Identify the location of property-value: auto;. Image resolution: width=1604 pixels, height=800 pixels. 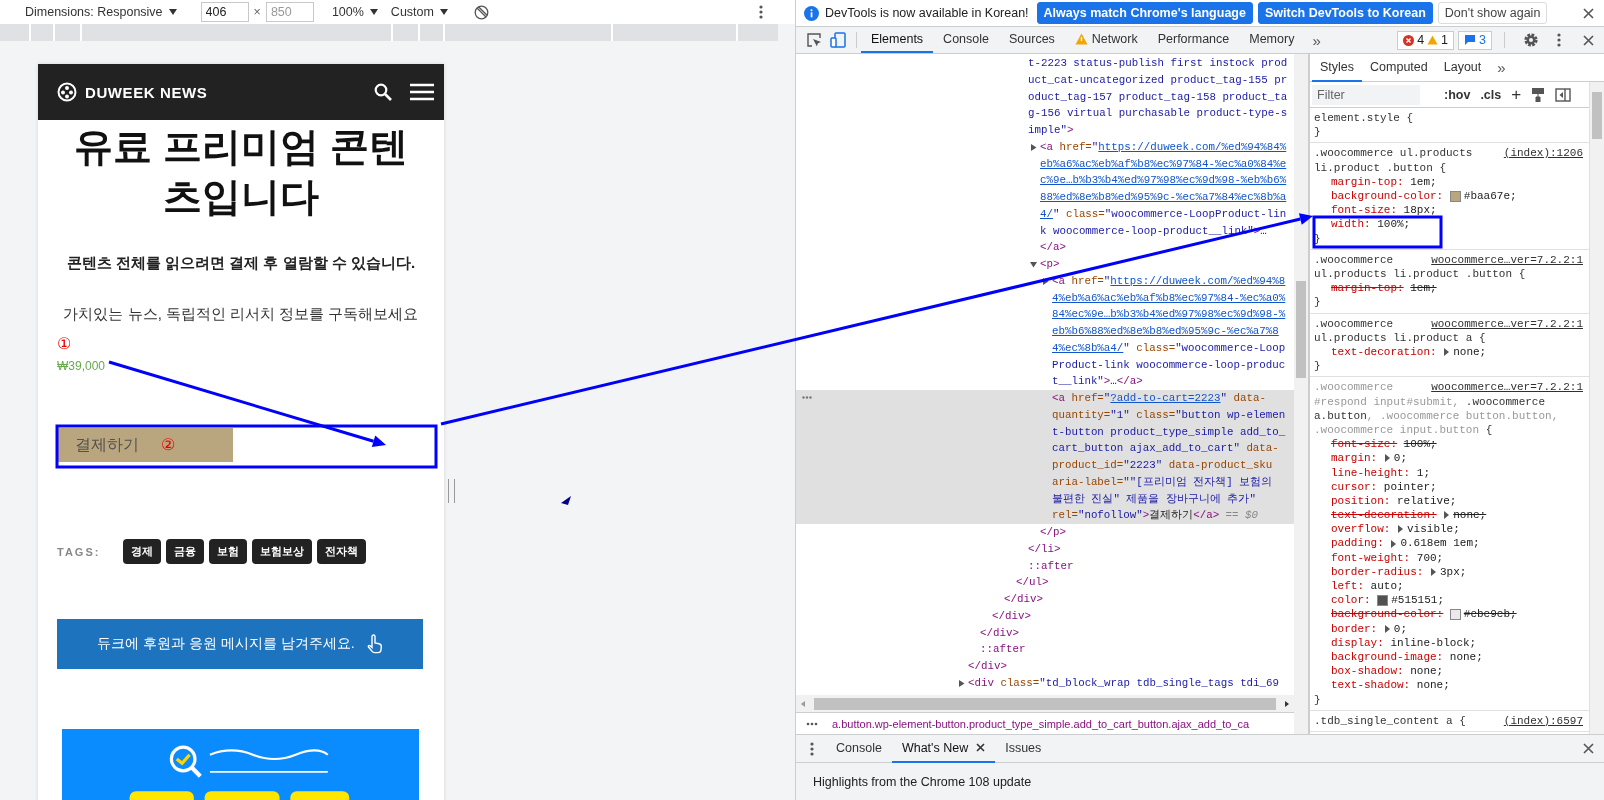
(1387, 586).